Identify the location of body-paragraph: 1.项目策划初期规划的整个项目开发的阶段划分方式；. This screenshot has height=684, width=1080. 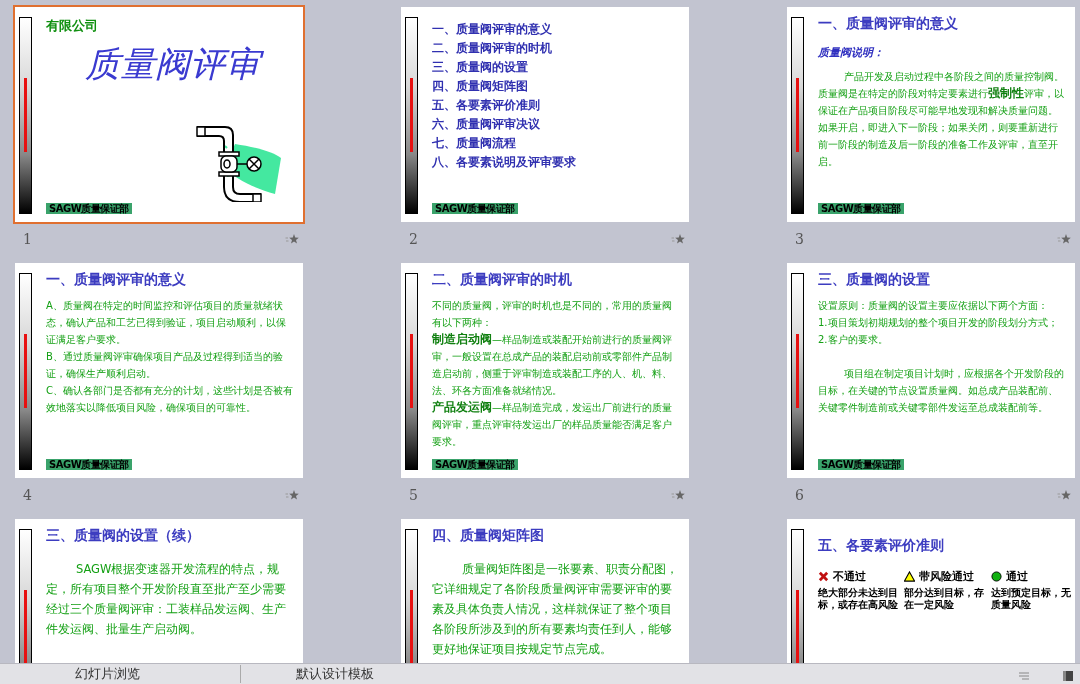
(938, 323).